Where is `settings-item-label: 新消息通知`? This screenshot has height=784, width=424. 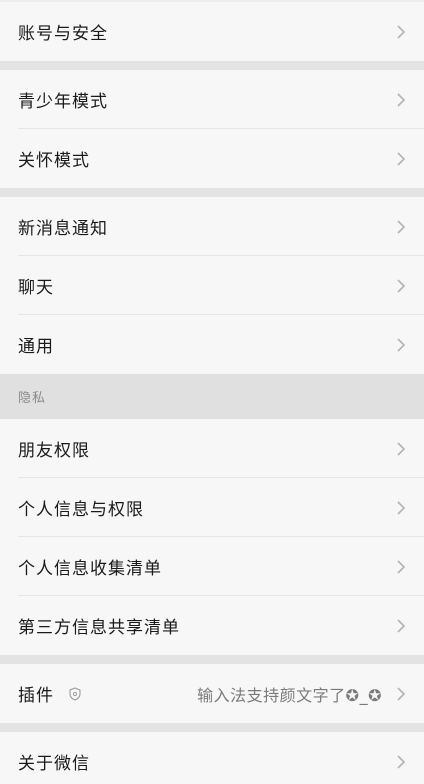
settings-item-label: 新消息通知 is located at coordinates (63, 229).